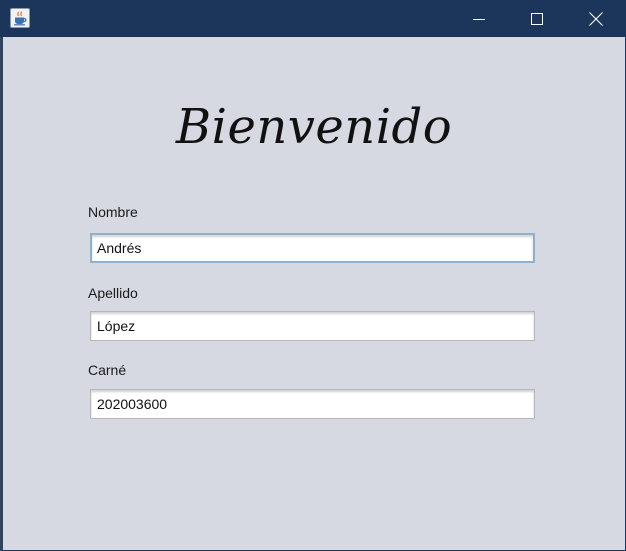 The width and height of the screenshot is (626, 551). I want to click on minimize-button, so click(479, 18).